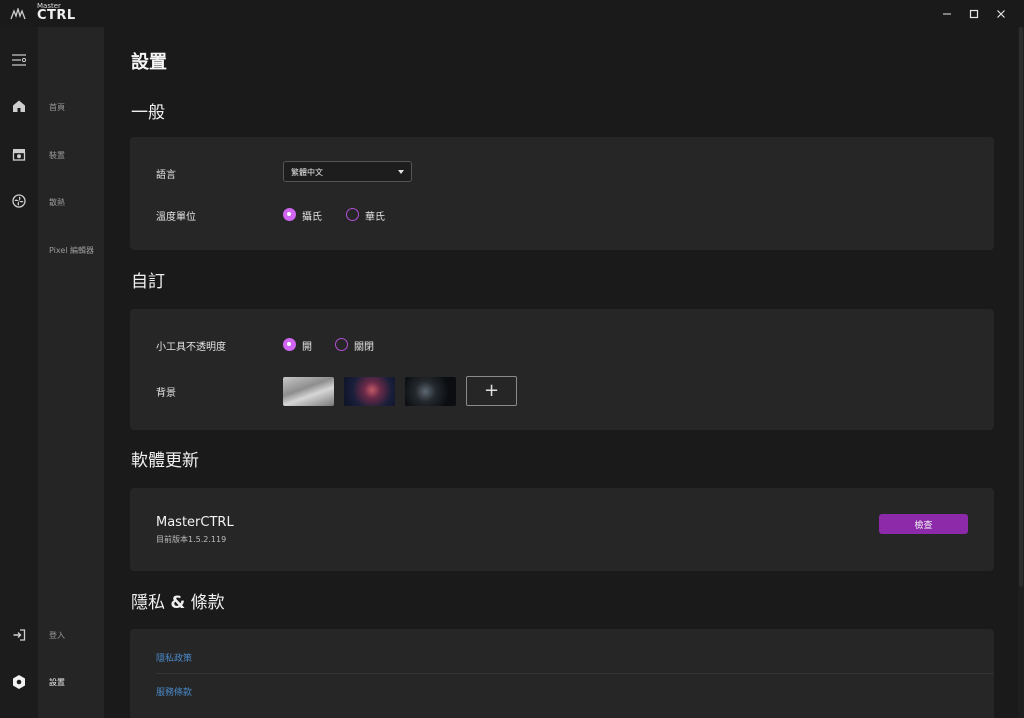 This screenshot has width=1024, height=718. I want to click on minimize-icon, so click(947, 13).